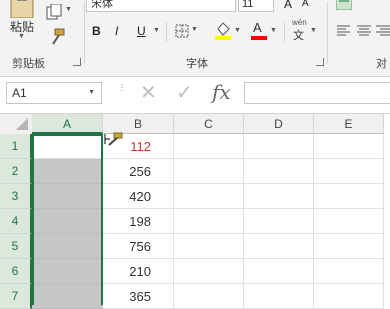 The height and width of the screenshot is (309, 390). I want to click on copy-icon, so click(54, 11).